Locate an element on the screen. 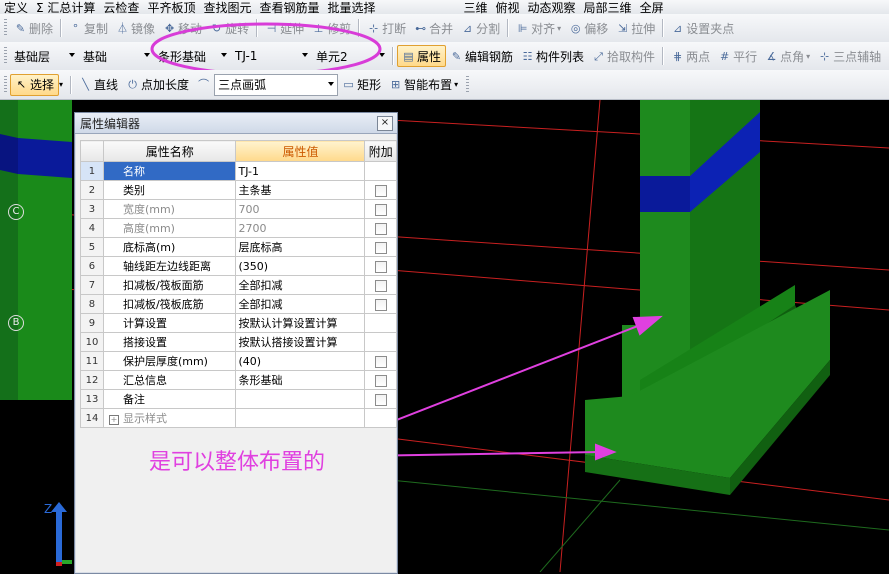 The width and height of the screenshot is (889, 574). fullscreen-button: 全屏 is located at coordinates (652, 7).